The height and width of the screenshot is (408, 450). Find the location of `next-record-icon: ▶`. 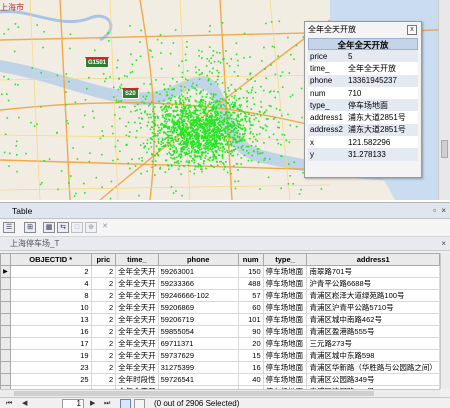

next-record-icon: ▶ is located at coordinates (92, 403).